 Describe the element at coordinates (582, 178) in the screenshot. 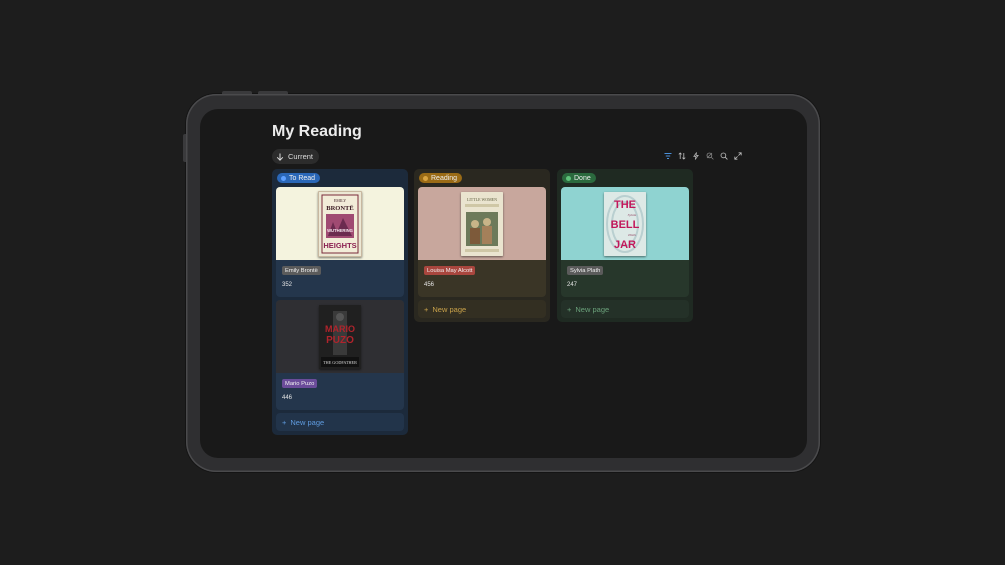

I see `status-label: Done` at that location.